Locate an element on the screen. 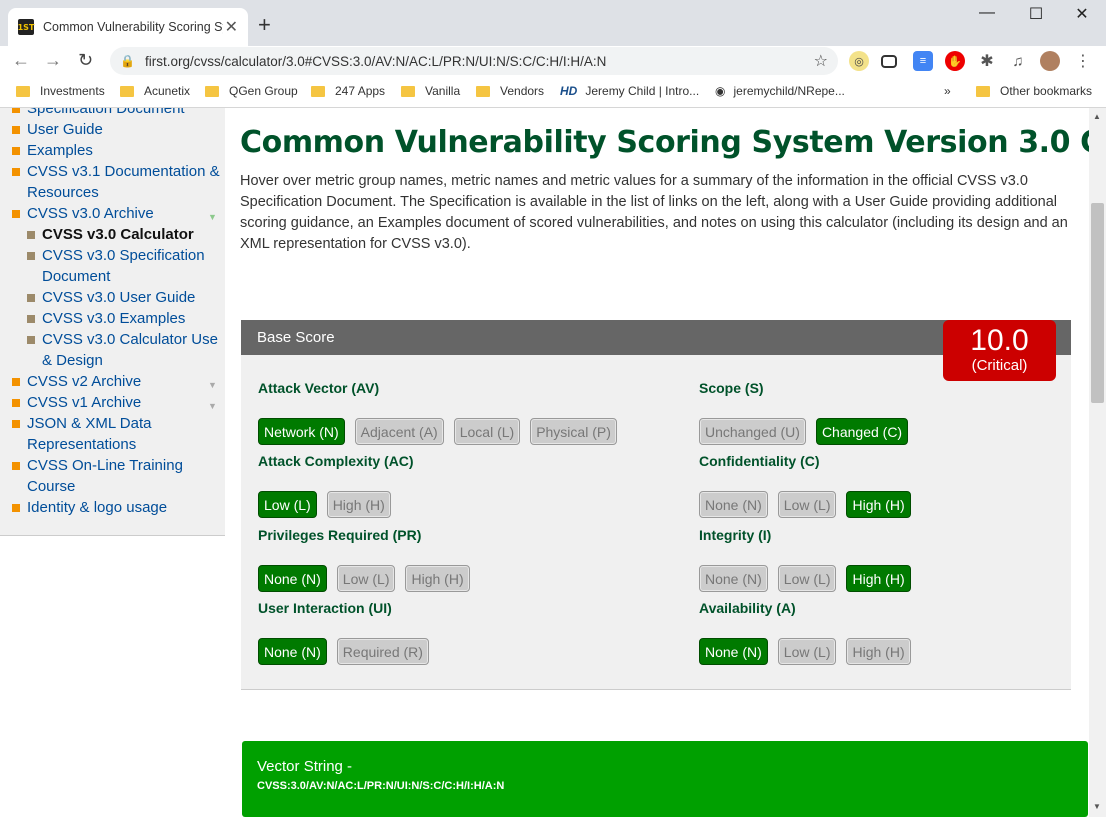  bookmark-folder: Vanilla is located at coordinates (430, 91).